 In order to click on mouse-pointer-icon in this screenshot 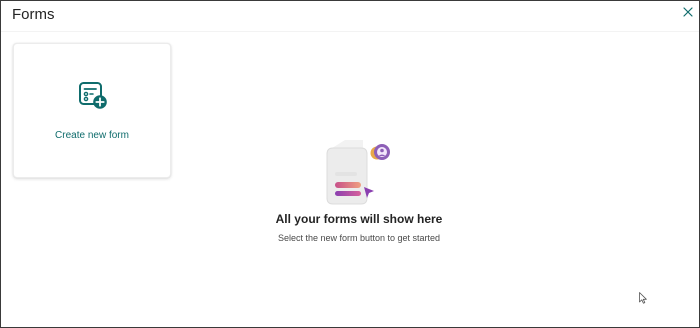, I will do `click(643, 298)`.